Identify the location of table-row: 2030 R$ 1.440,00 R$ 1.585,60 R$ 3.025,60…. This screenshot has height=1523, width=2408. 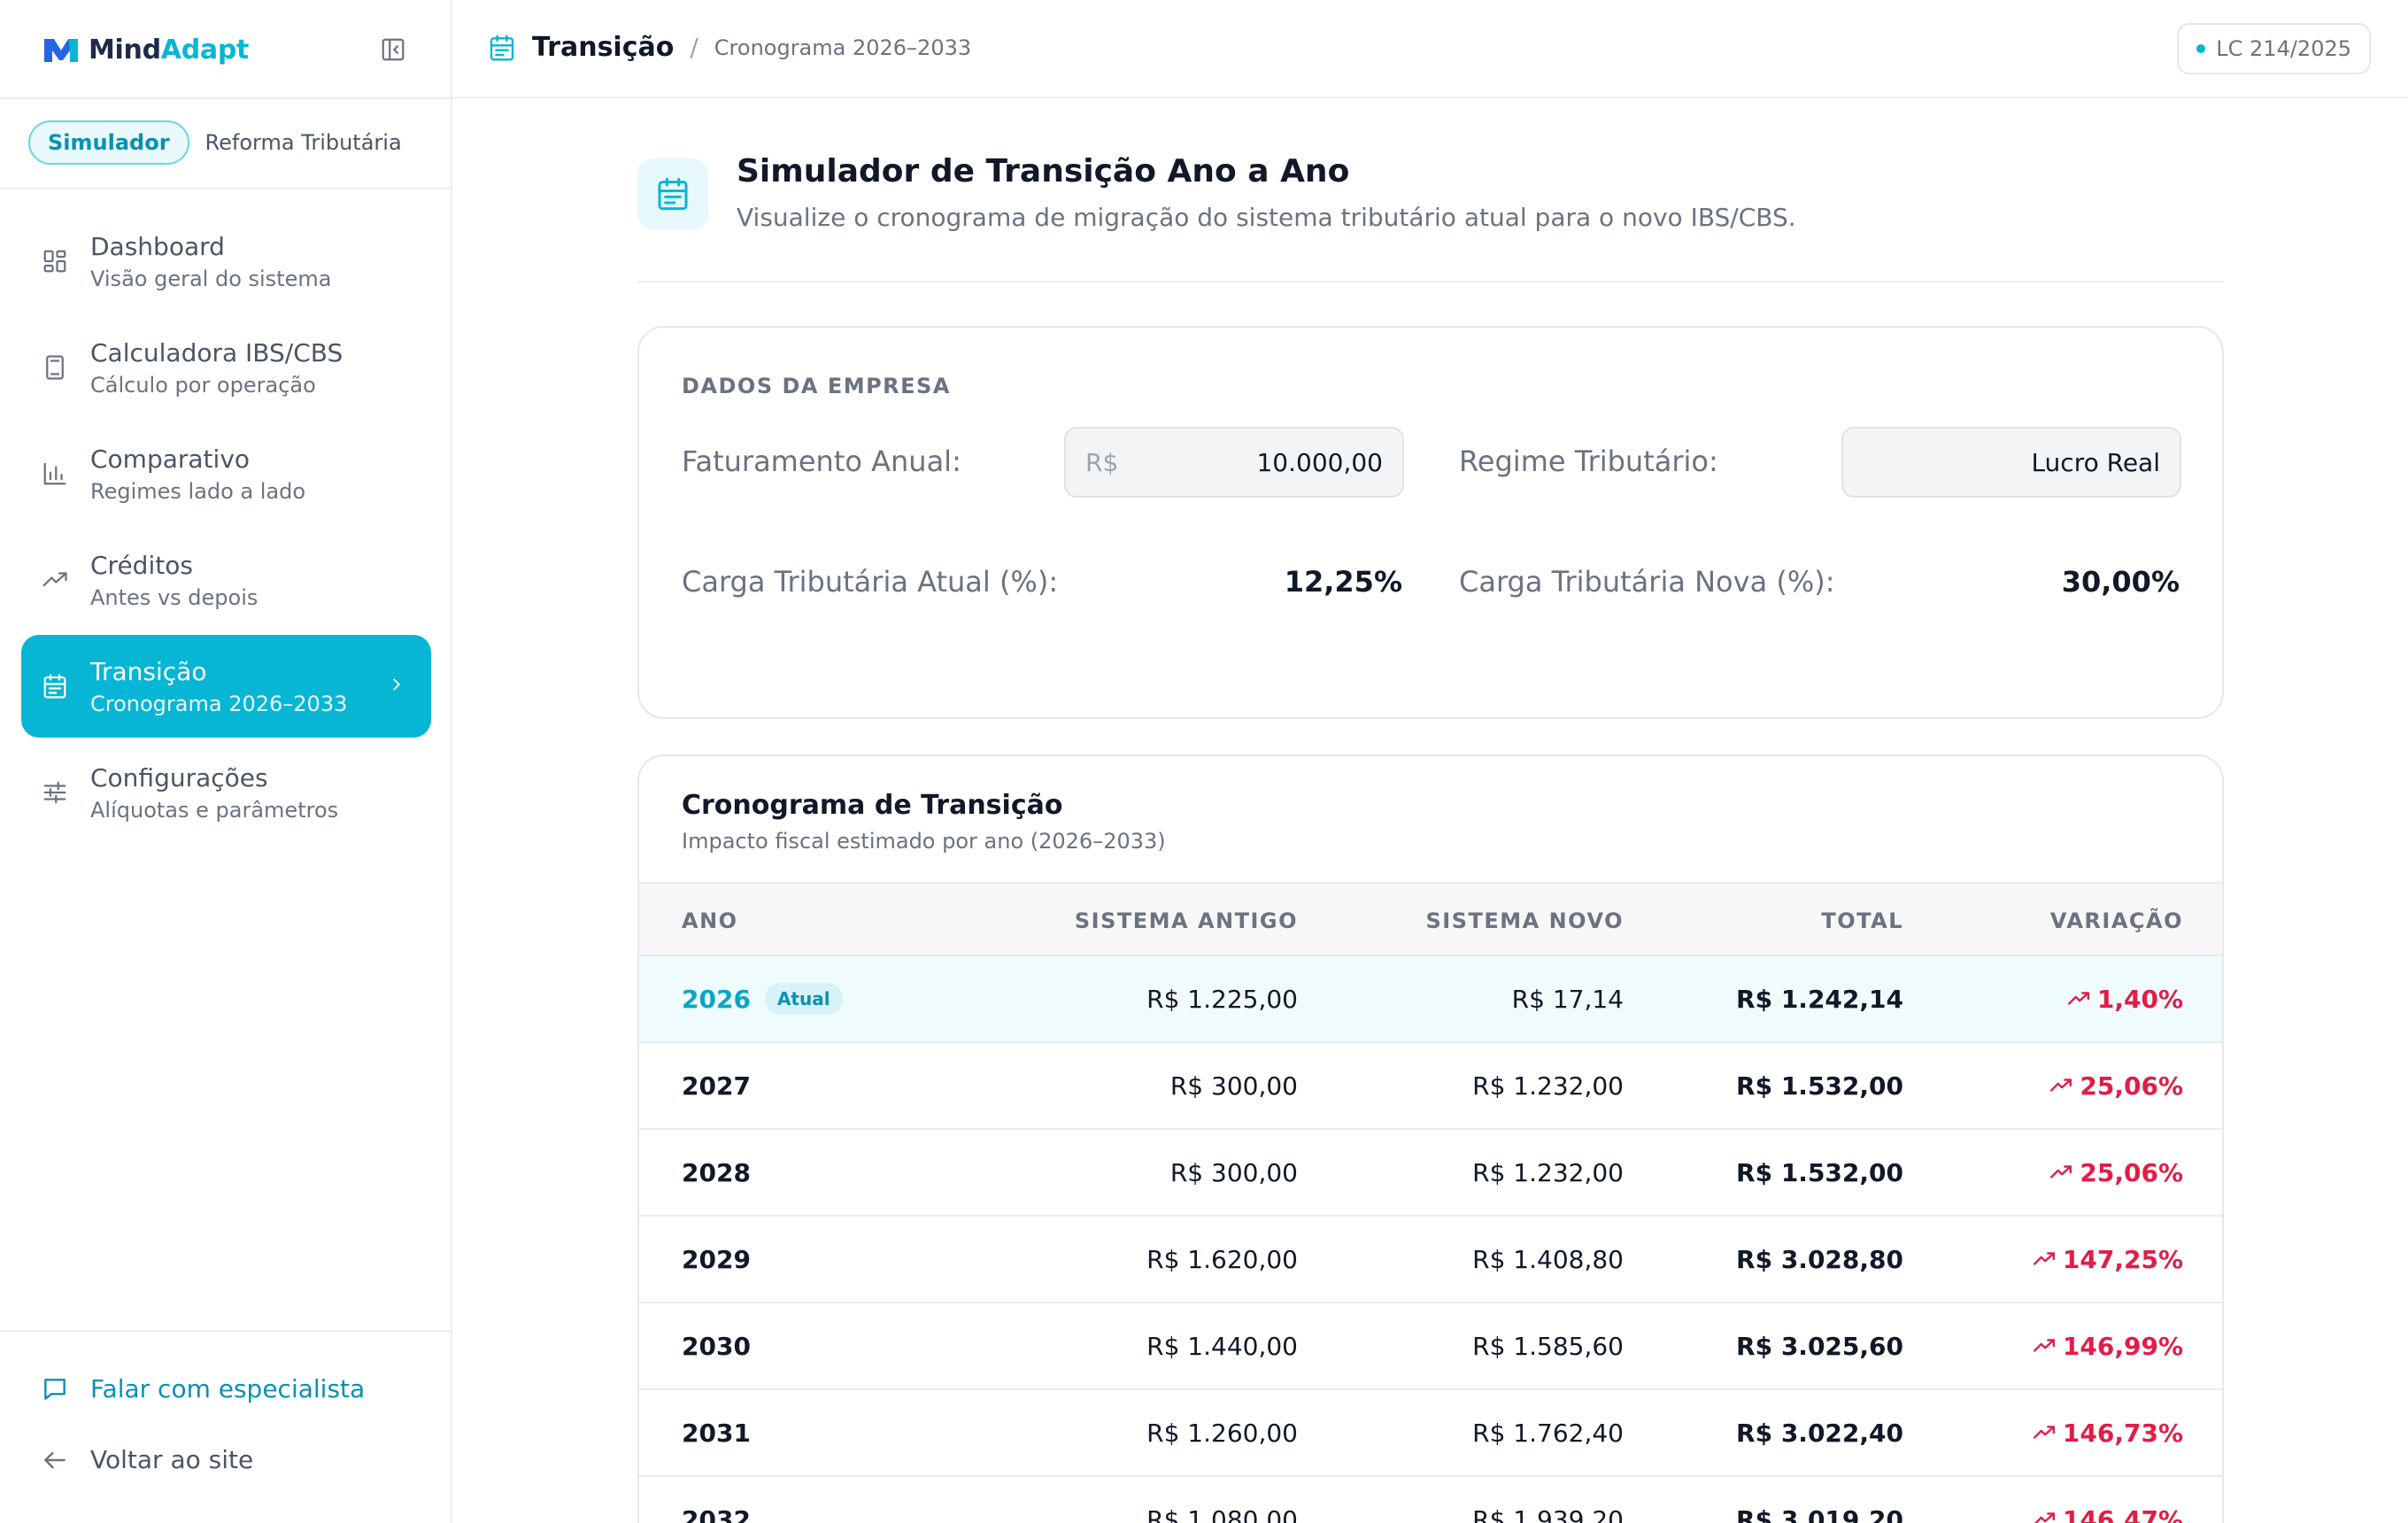
(1430, 1346).